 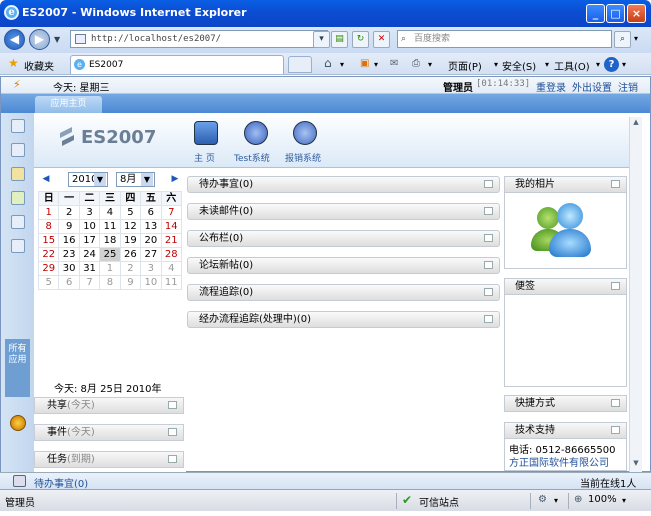 What do you see at coordinates (628, 86) in the screenshot?
I see `logout-link: 注销` at bounding box center [628, 86].